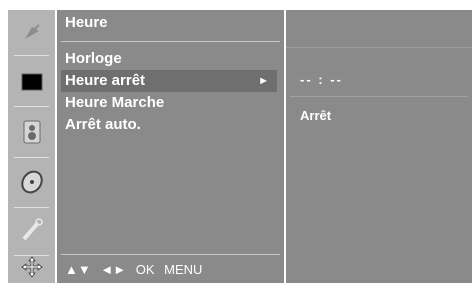 The height and width of the screenshot is (283, 472). I want to click on menu-item-heure-arret: Heure arrêt ►, so click(169, 81).